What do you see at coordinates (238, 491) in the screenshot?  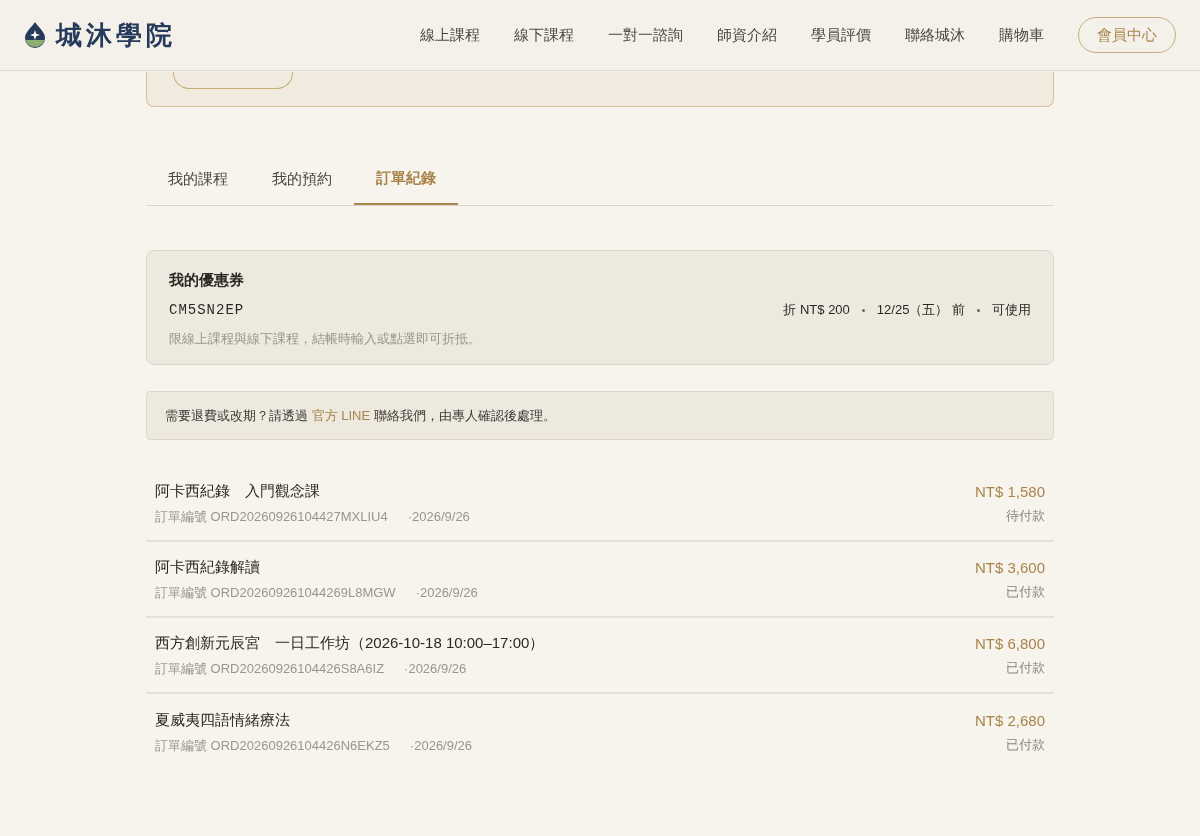 I see `order-title: 阿卡西紀錄 入門觀念課` at bounding box center [238, 491].